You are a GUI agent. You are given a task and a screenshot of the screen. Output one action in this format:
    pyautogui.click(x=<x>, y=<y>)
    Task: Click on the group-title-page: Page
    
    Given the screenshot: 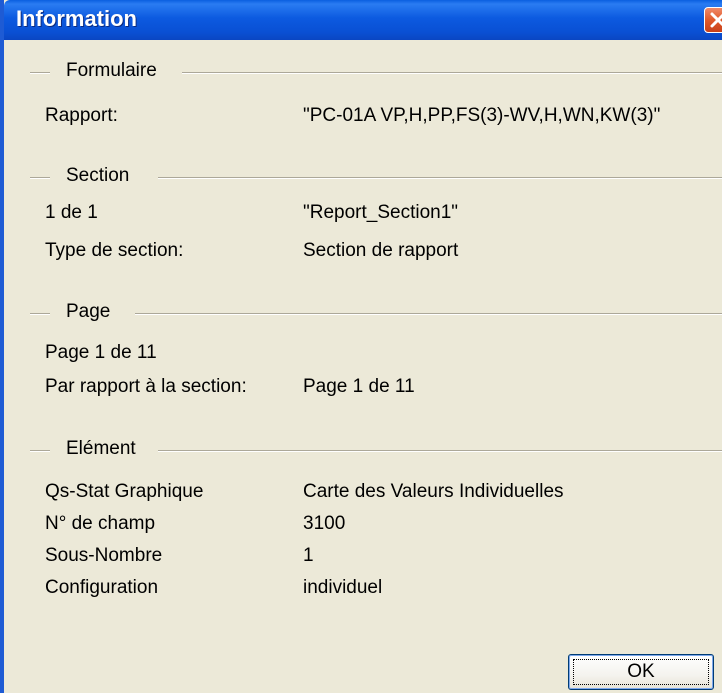 What is the action you would take?
    pyautogui.click(x=88, y=311)
    